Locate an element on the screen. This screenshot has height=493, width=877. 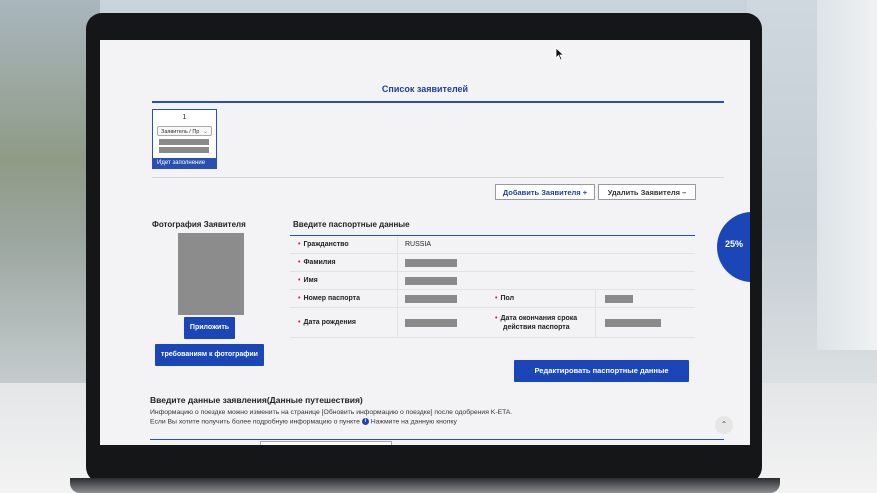
passport-section-title: Введите паспортные данные is located at coordinates (351, 224).